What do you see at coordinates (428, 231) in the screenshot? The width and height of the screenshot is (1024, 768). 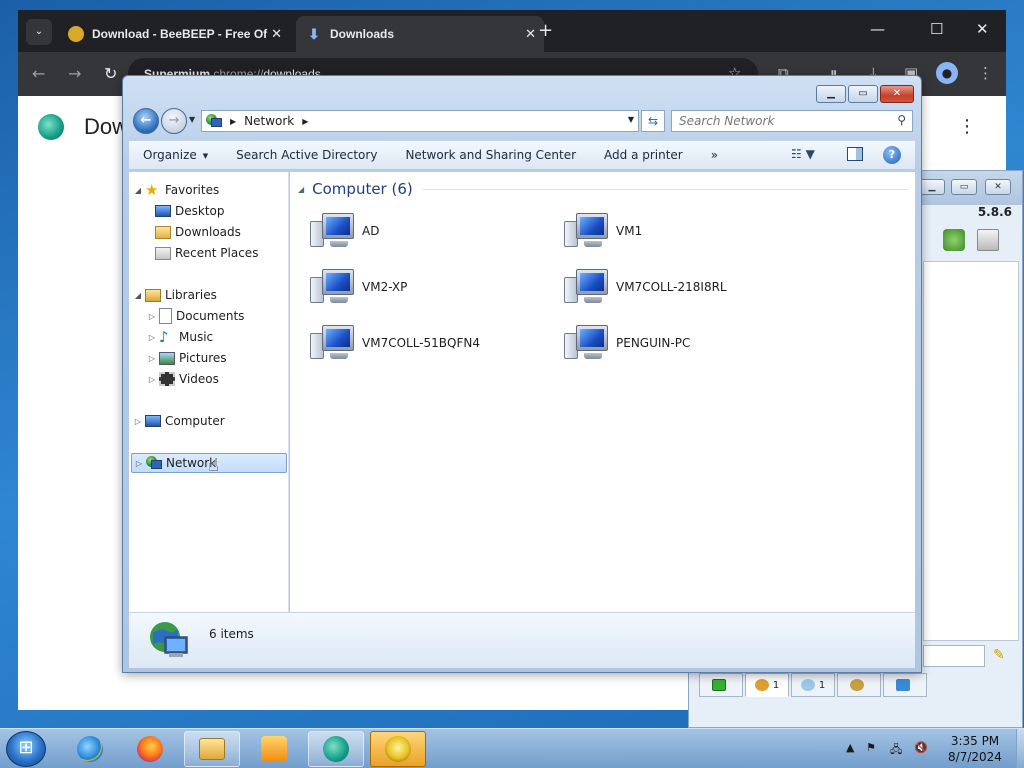 I see `computer-item: AD` at bounding box center [428, 231].